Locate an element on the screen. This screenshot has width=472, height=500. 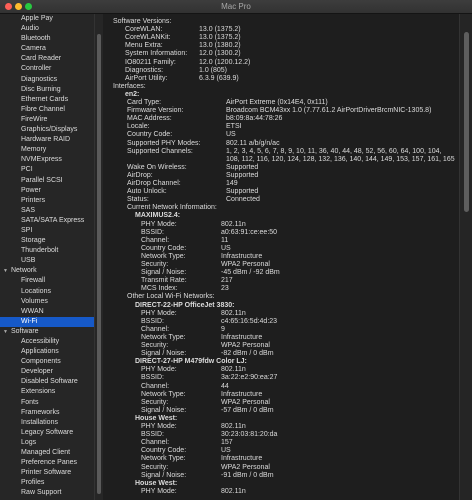
sidebar-item-label: FireWire is located at coordinates (34, 119).